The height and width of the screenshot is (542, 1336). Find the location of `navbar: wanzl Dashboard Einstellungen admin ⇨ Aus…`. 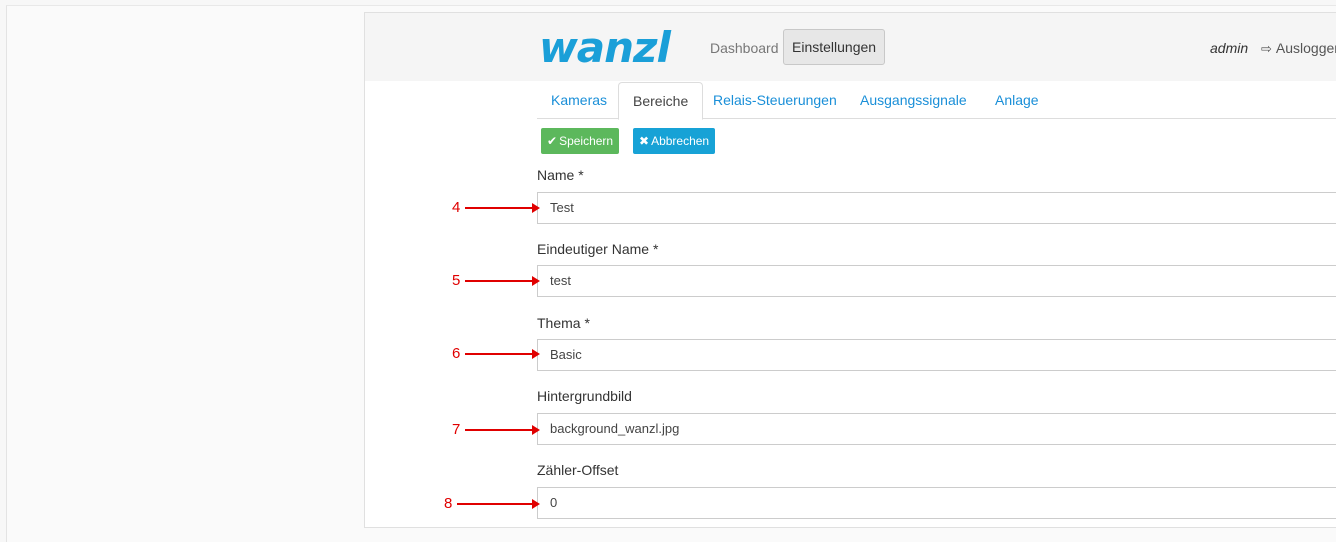

navbar: wanzl Dashboard Einstellungen admin ⇨ Aus… is located at coordinates (850, 47).